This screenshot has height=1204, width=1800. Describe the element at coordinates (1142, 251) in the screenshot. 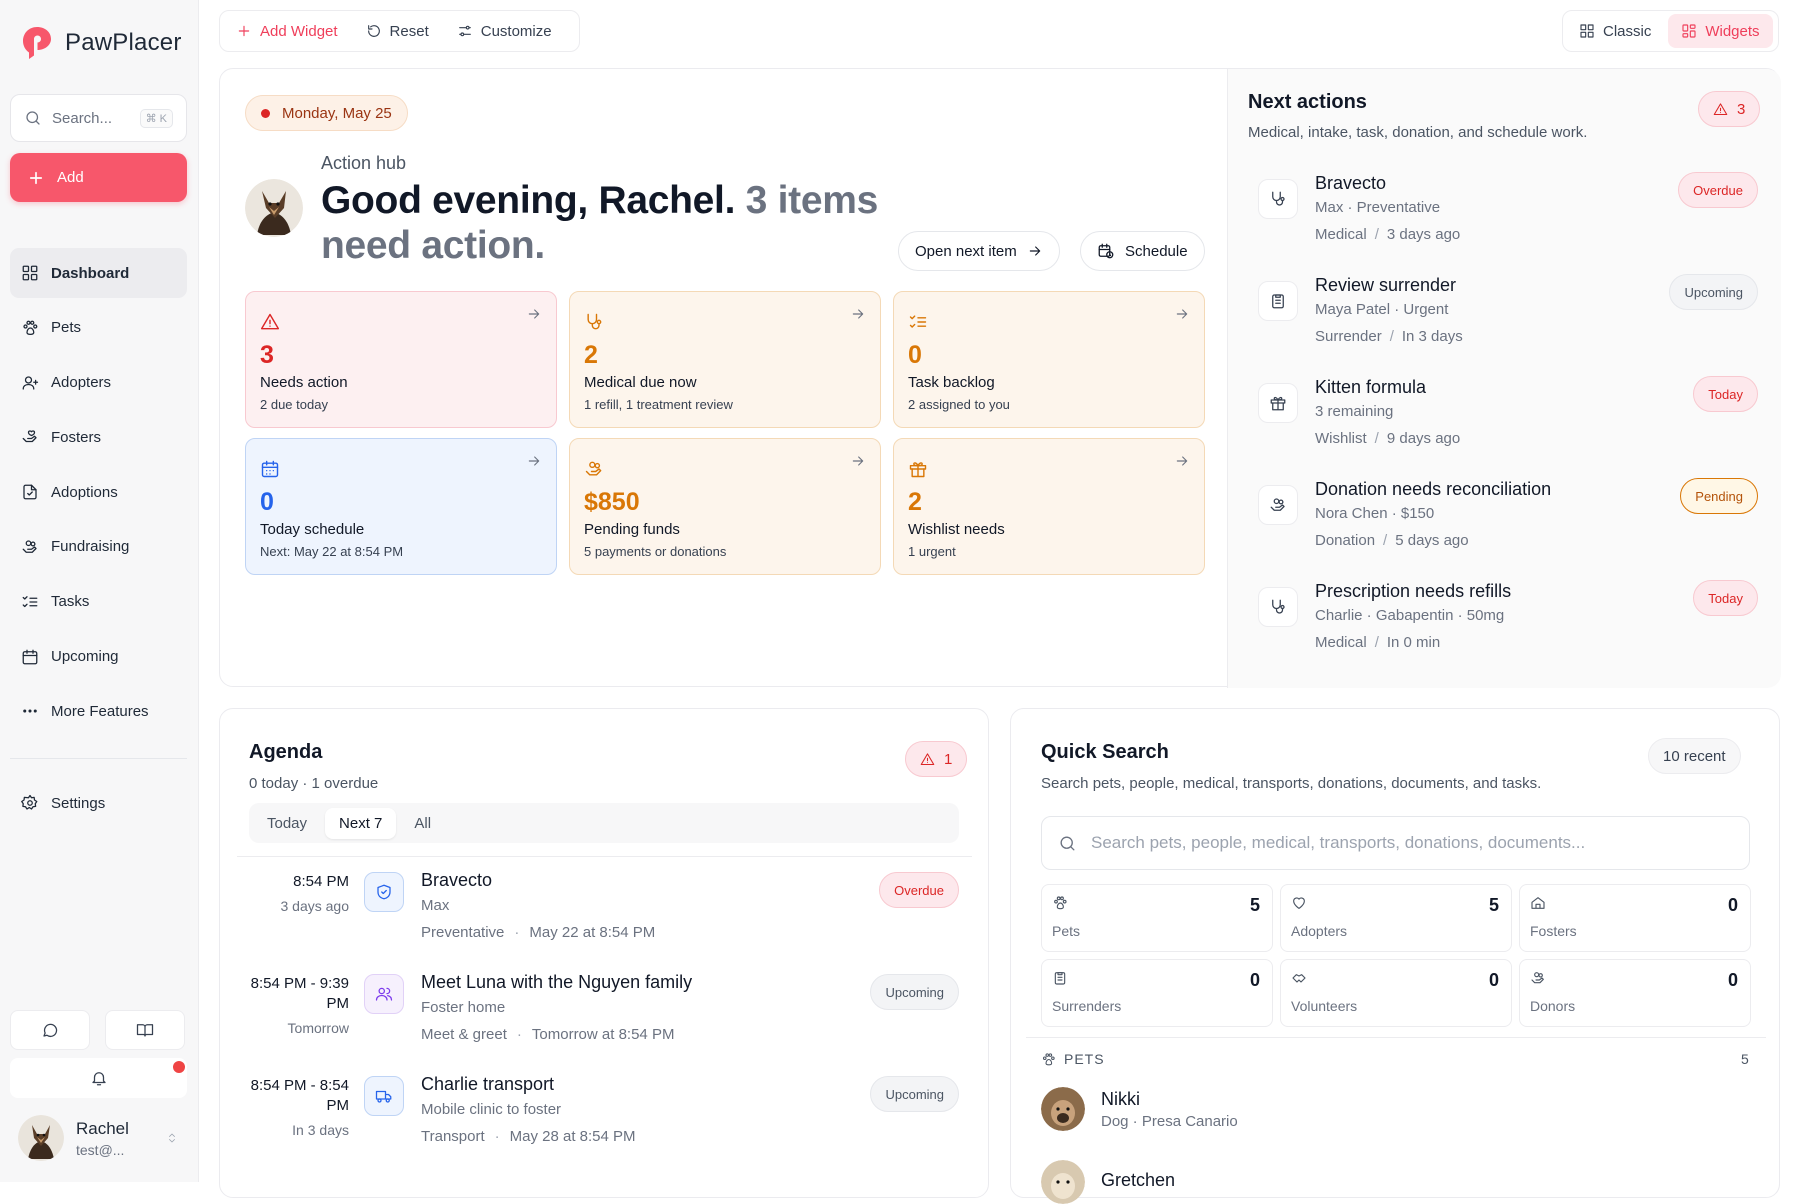

I see `schedule-button: Schedule` at that location.